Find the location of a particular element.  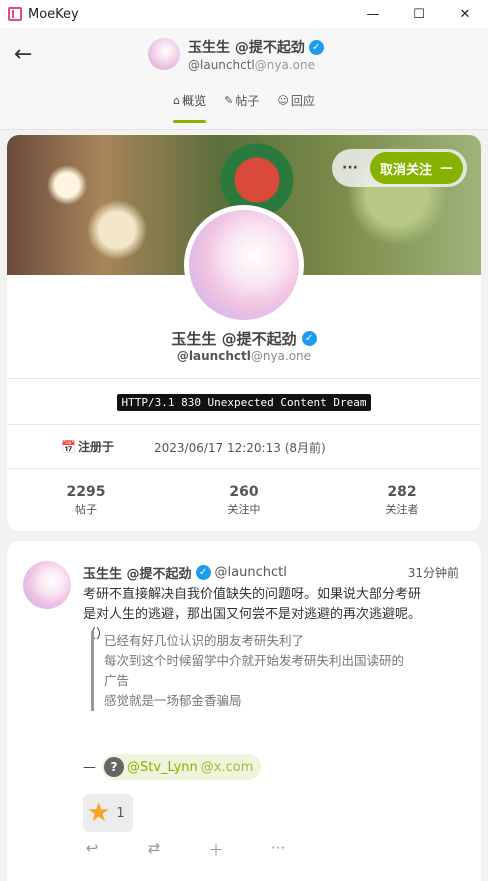

note-author-avatar is located at coordinates (47, 585).